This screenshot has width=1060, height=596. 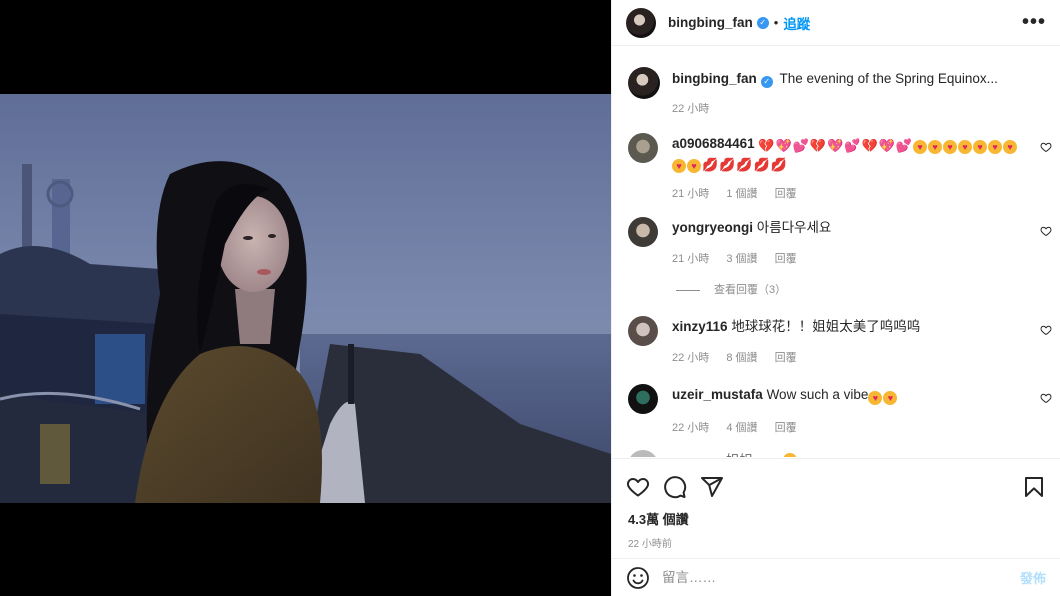 I want to click on smiley-emoji-icon, so click(x=638, y=578).